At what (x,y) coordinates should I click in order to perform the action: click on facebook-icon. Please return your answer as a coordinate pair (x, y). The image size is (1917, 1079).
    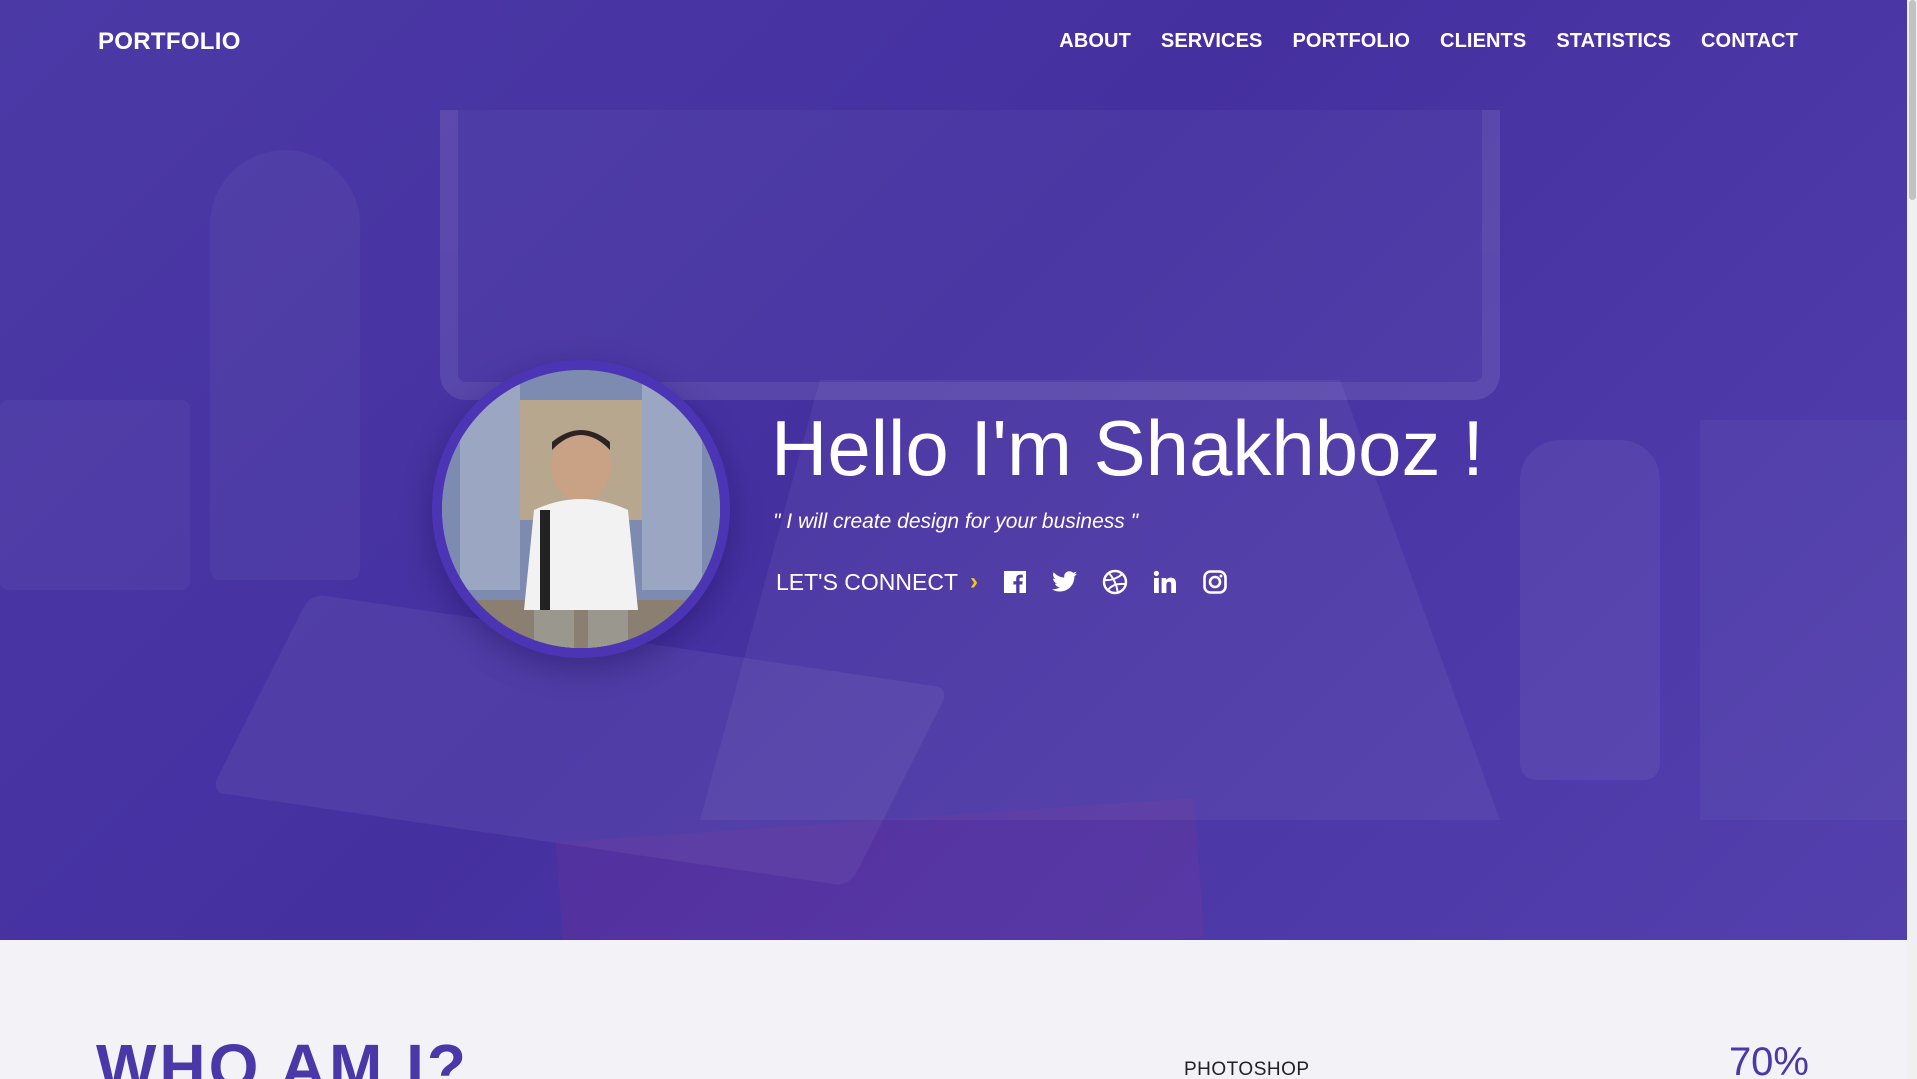
    Looking at the image, I should click on (1015, 582).